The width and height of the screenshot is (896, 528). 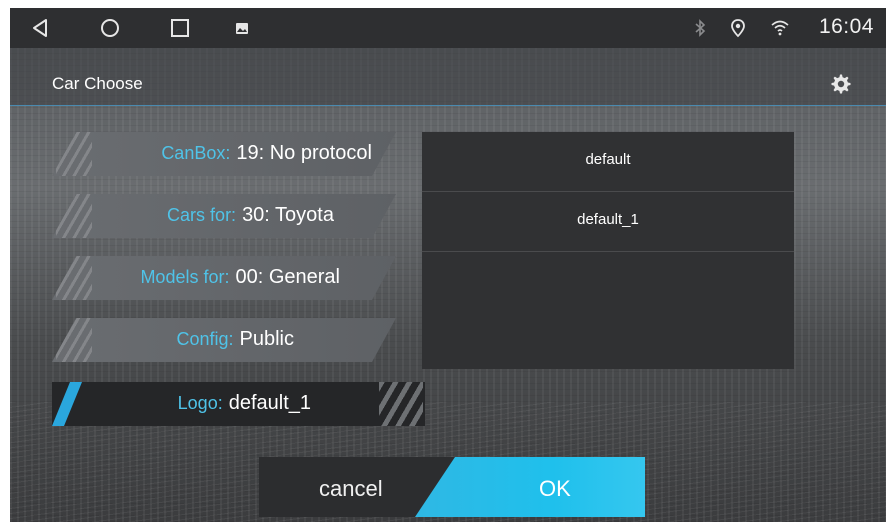 What do you see at coordinates (700, 28) in the screenshot?
I see `bluetooth-icon` at bounding box center [700, 28].